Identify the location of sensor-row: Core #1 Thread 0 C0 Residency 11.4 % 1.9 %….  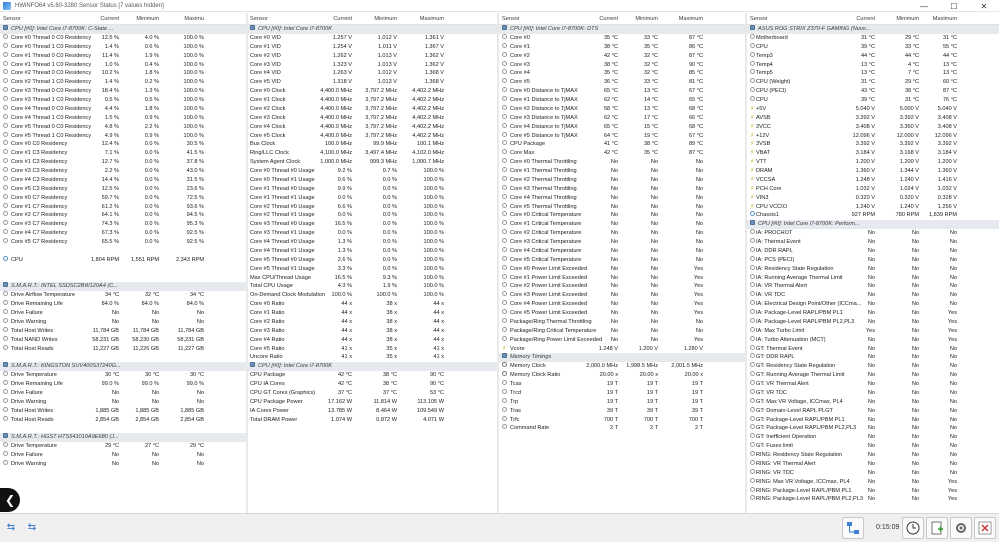
(123, 56).